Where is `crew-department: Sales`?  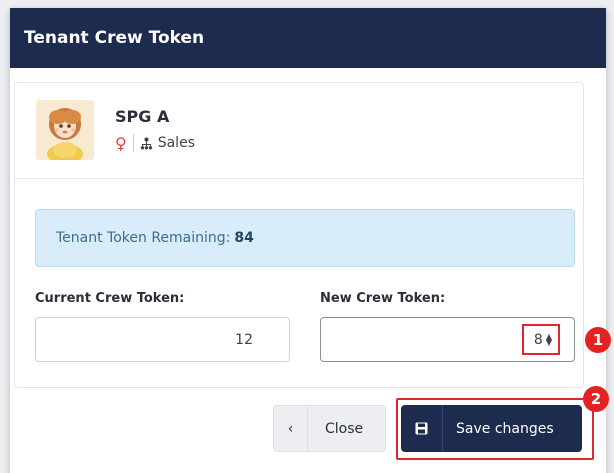
crew-department: Sales is located at coordinates (176, 143).